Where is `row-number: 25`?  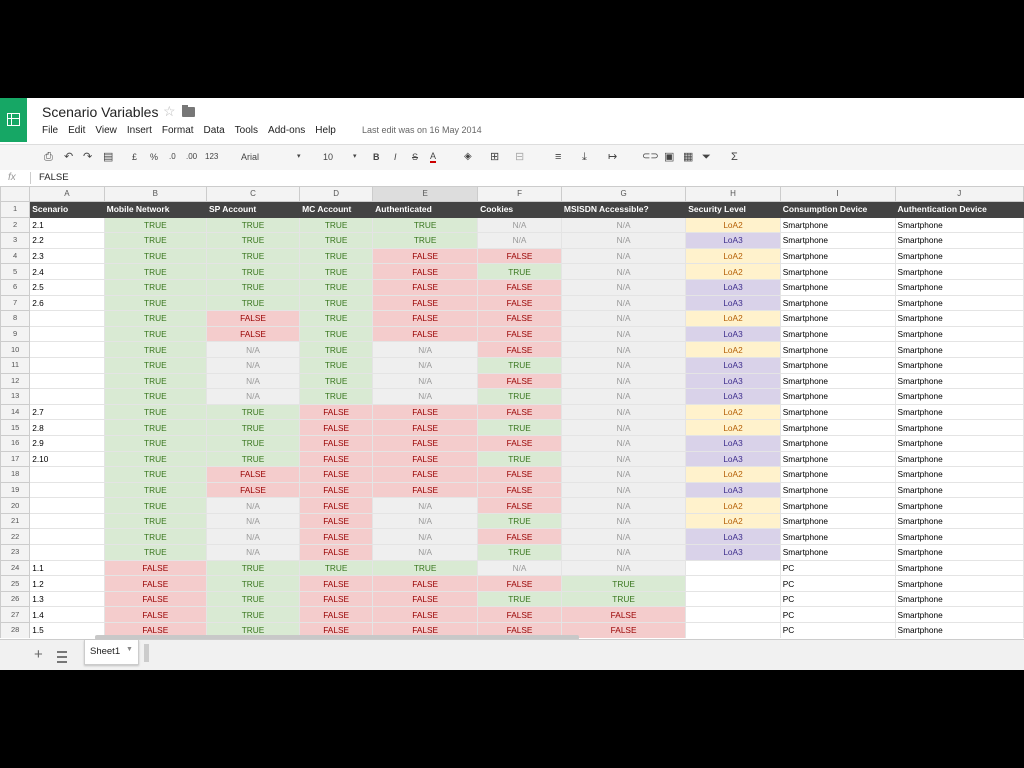 row-number: 25 is located at coordinates (15, 583).